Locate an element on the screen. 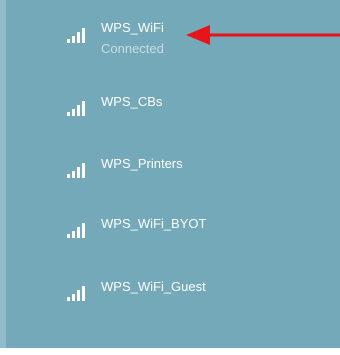 Image resolution: width=340 pixels, height=355 pixels. network-ssid: WPS_WiFi is located at coordinates (132, 27).